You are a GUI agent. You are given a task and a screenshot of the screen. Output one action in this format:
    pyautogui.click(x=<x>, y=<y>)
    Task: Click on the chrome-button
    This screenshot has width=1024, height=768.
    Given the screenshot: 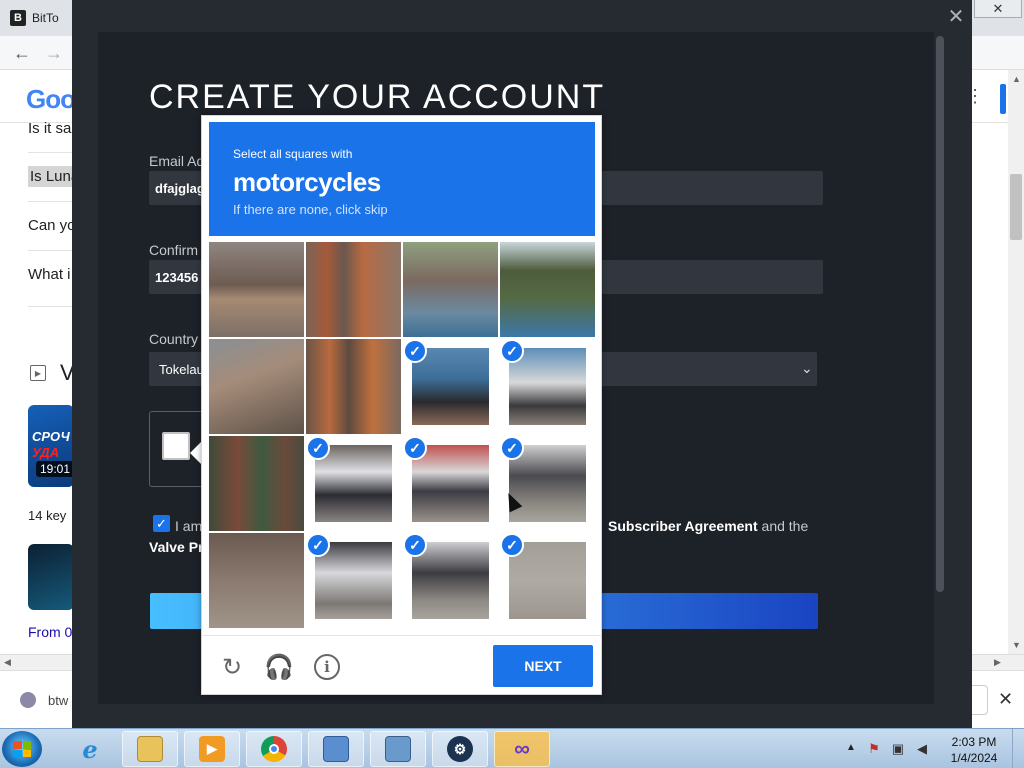 What is the action you would take?
    pyautogui.click(x=274, y=749)
    